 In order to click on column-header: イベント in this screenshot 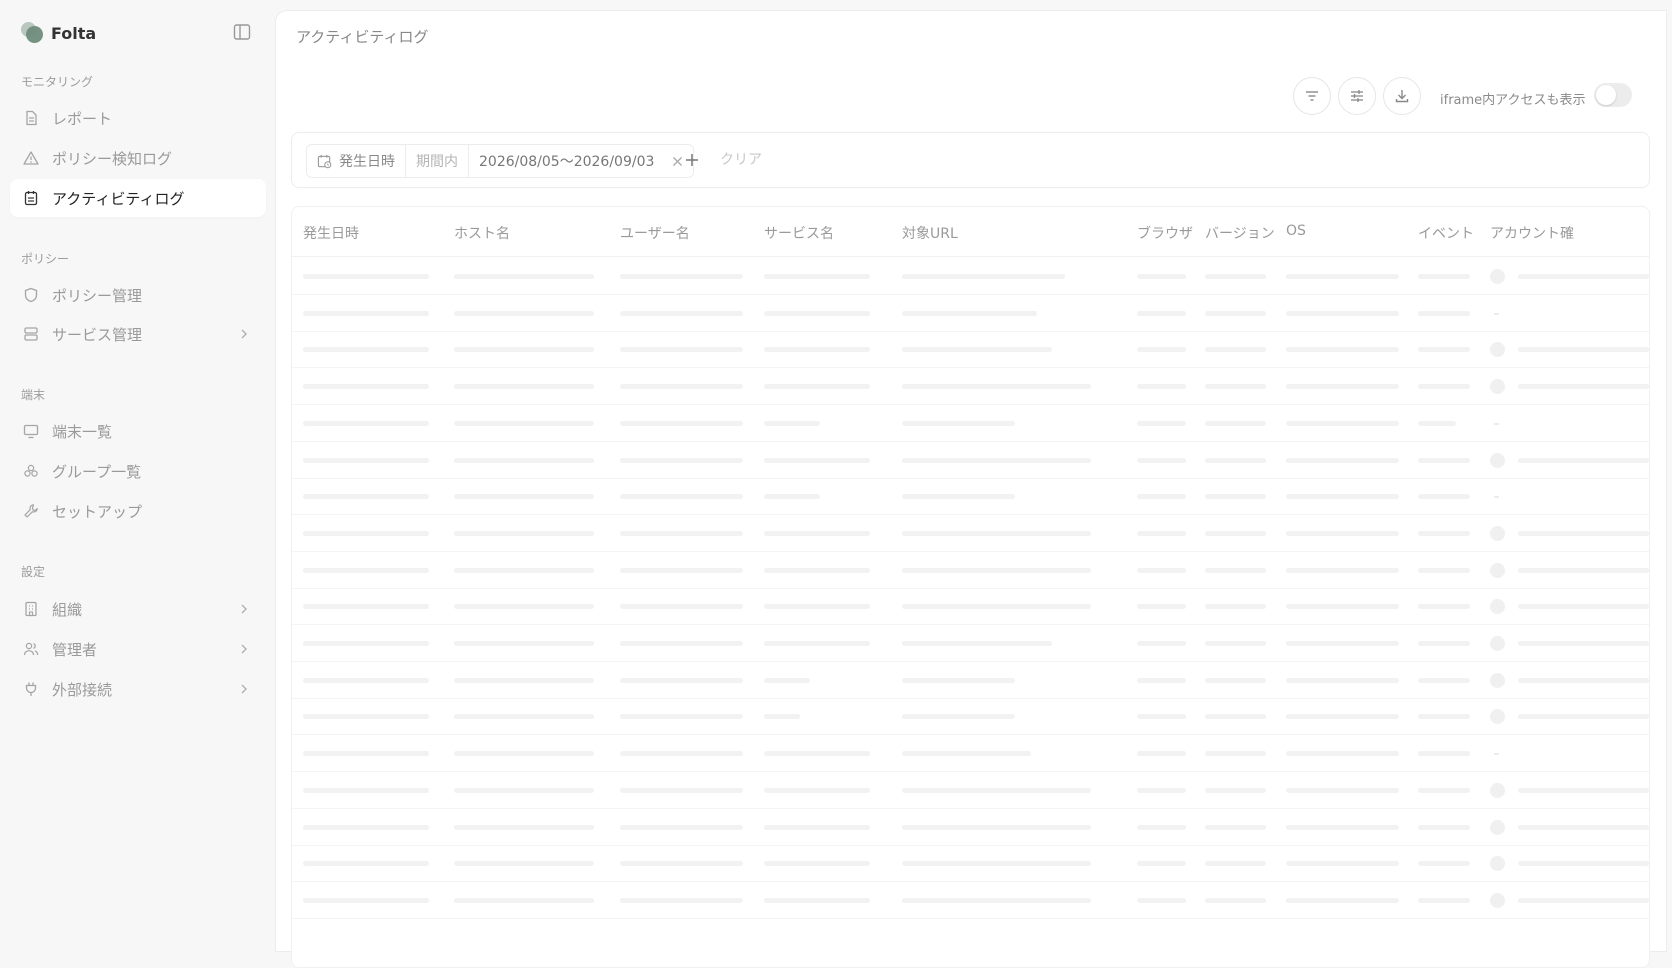, I will do `click(1446, 233)`.